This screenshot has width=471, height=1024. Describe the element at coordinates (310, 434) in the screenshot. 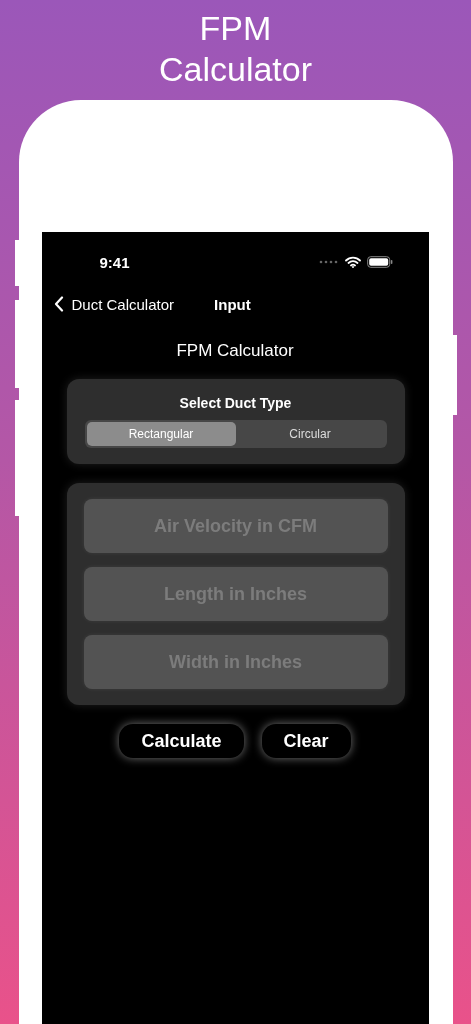

I see `segment-option: Circular` at that location.